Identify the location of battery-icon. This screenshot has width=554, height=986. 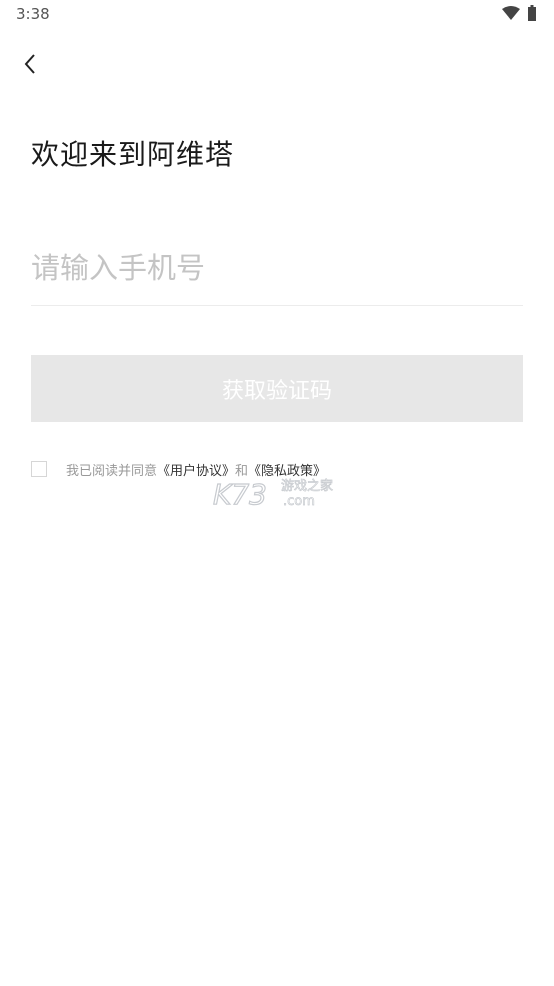
(532, 13).